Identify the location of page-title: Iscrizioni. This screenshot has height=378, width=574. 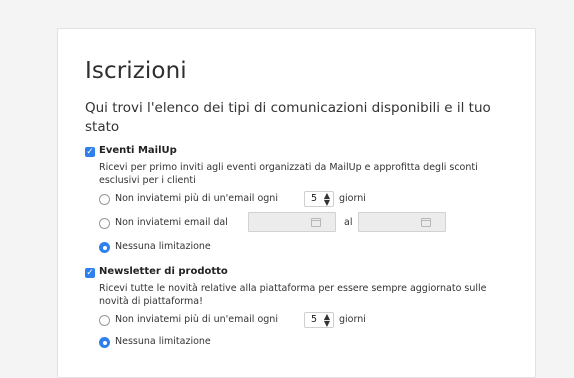
(136, 71).